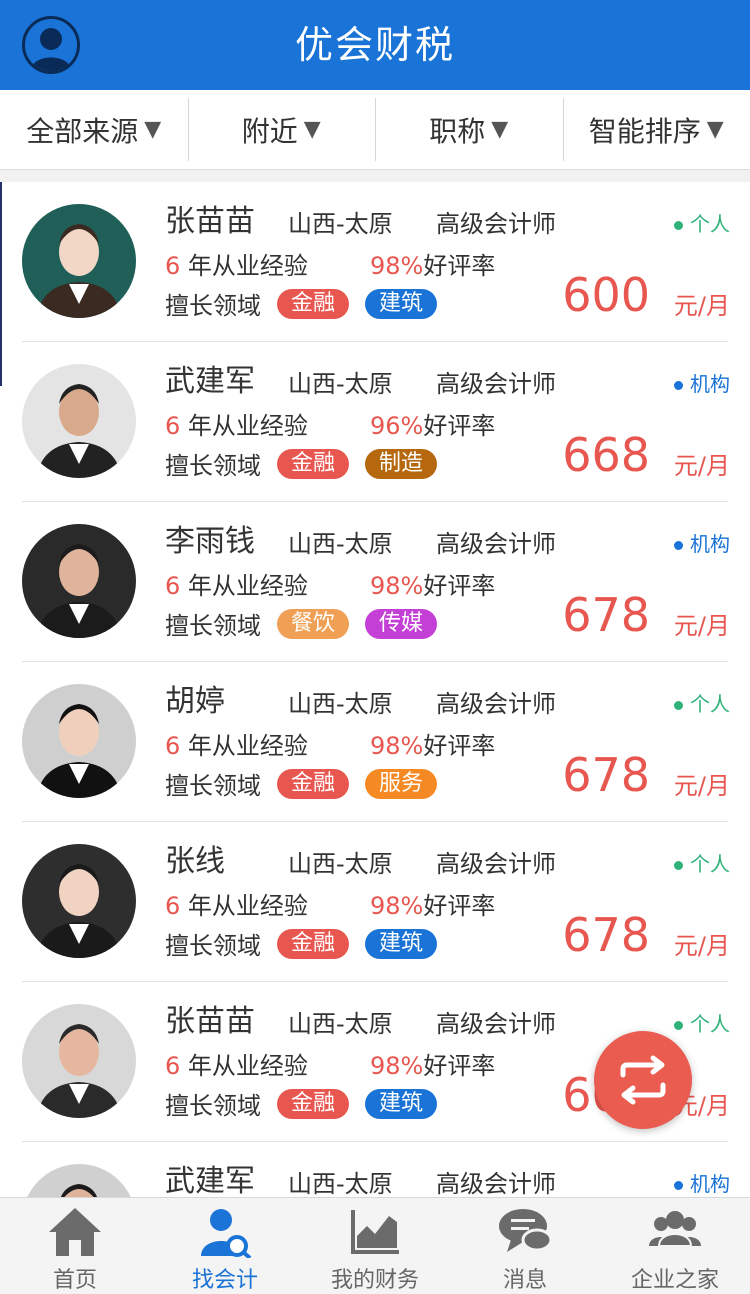 The width and height of the screenshot is (750, 1294). What do you see at coordinates (210, 1180) in the screenshot?
I see `accountant-name: 武建军` at bounding box center [210, 1180].